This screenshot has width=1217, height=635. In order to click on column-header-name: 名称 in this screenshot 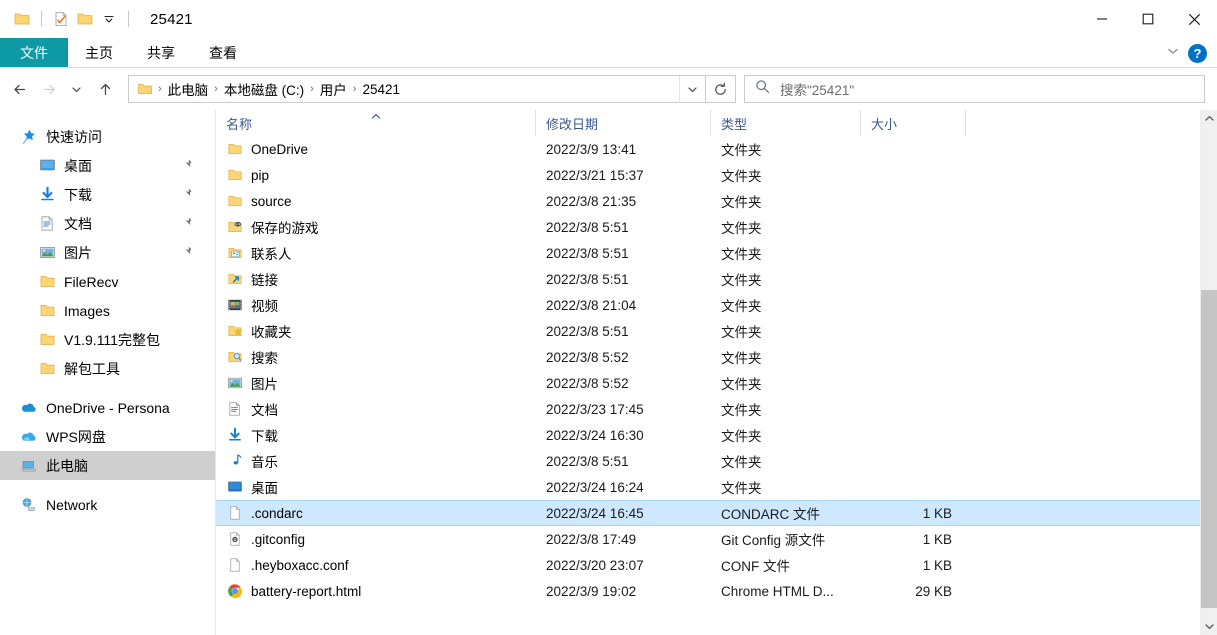, I will do `click(376, 123)`.